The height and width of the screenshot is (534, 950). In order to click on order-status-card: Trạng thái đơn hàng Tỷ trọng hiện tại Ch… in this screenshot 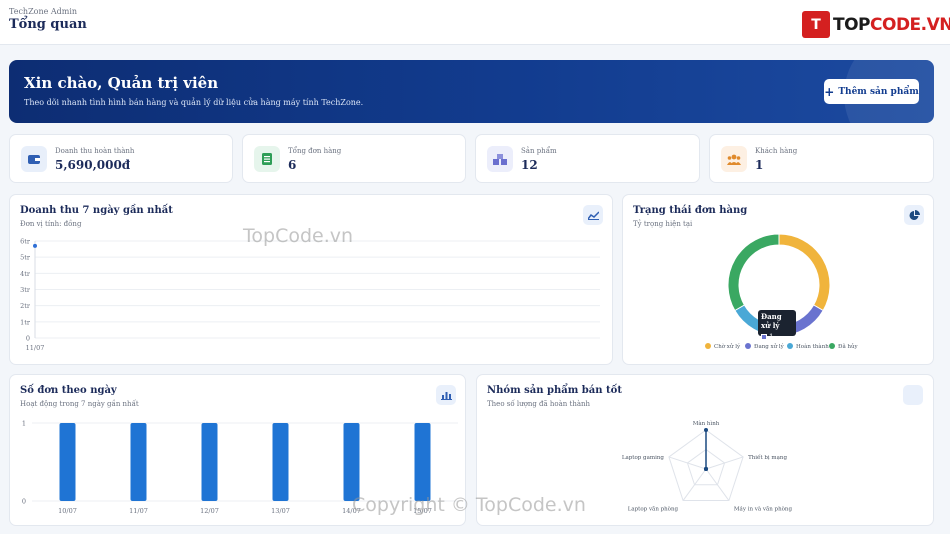, I will do `click(778, 279)`.